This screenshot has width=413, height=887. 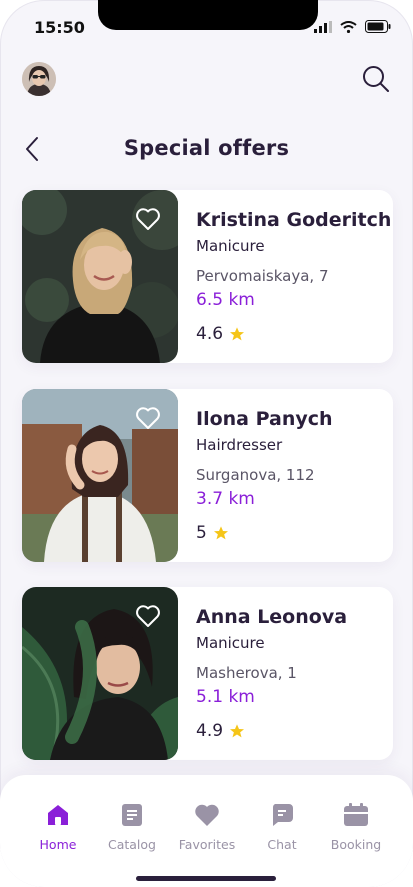 I want to click on rating-value: 4.6, so click(x=210, y=334).